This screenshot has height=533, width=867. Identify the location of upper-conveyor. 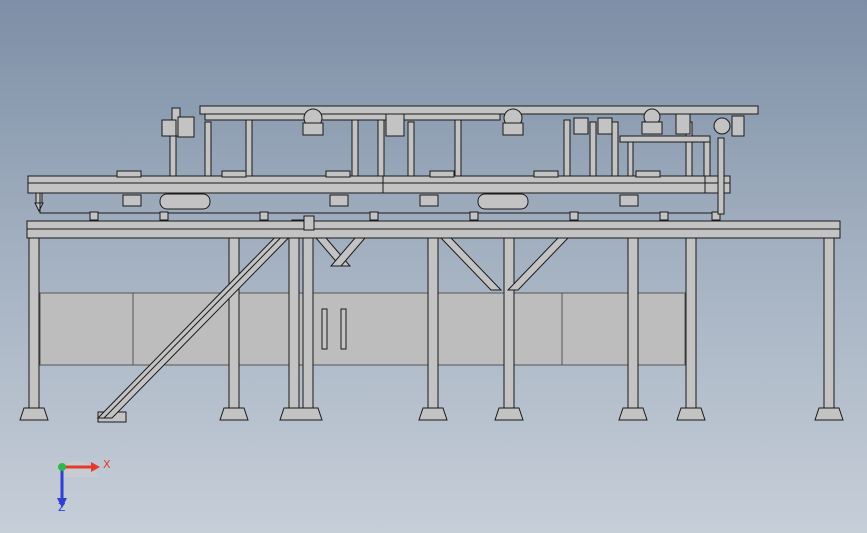
(465, 121).